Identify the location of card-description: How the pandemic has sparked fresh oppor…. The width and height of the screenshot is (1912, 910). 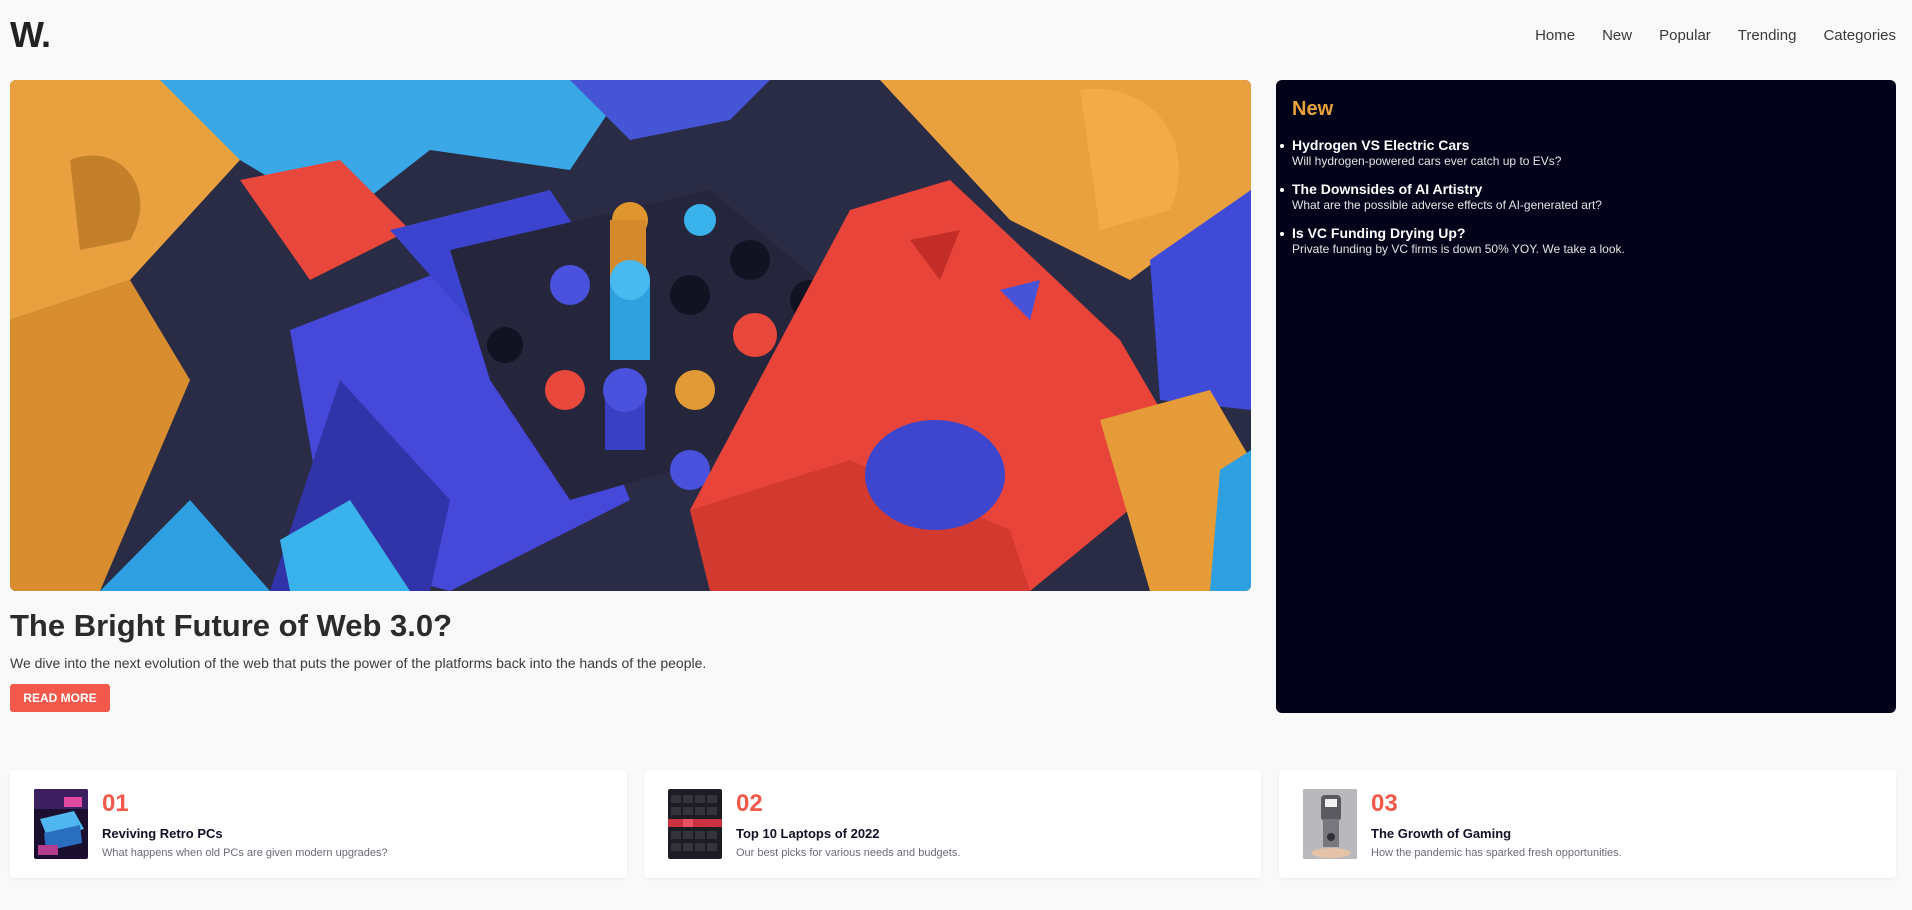
(1496, 852).